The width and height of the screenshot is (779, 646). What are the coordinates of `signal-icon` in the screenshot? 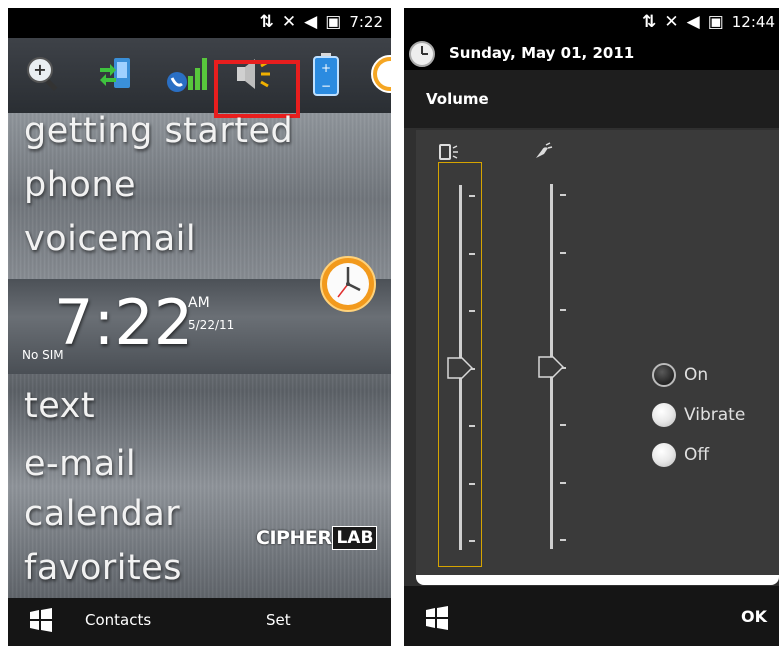 It's located at (188, 74).